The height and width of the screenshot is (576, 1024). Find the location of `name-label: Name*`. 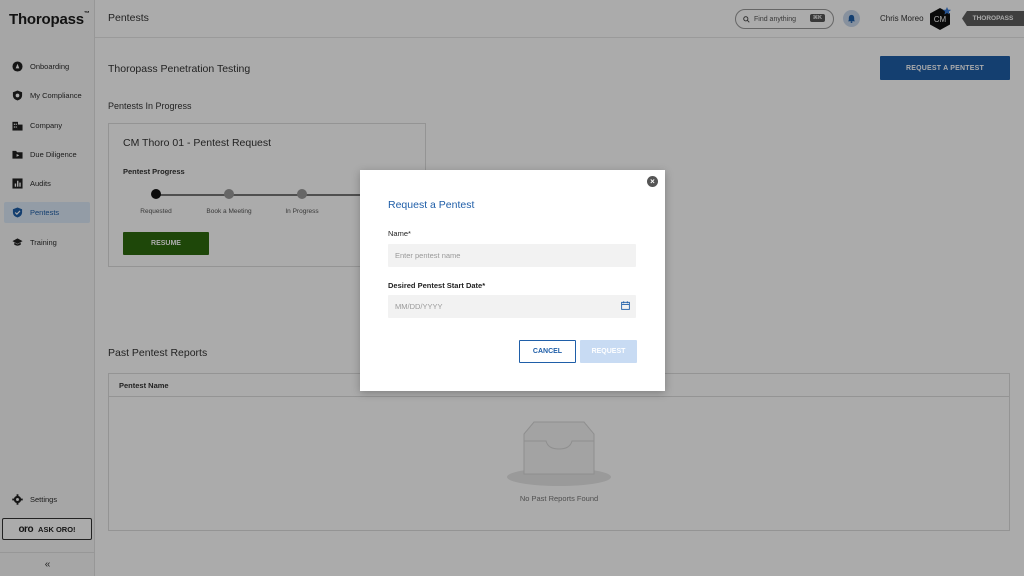

name-label: Name* is located at coordinates (399, 233).